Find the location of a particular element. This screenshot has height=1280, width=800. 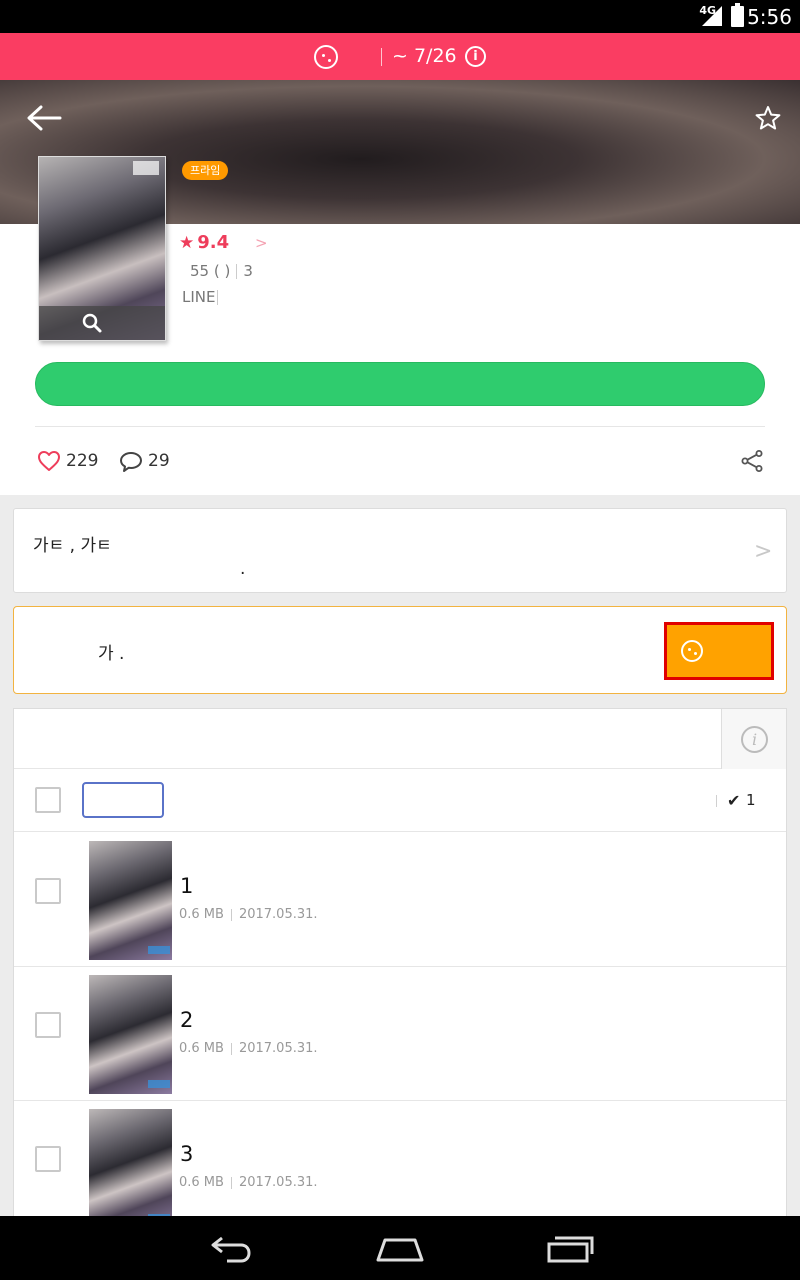

share-button is located at coordinates (752, 461).